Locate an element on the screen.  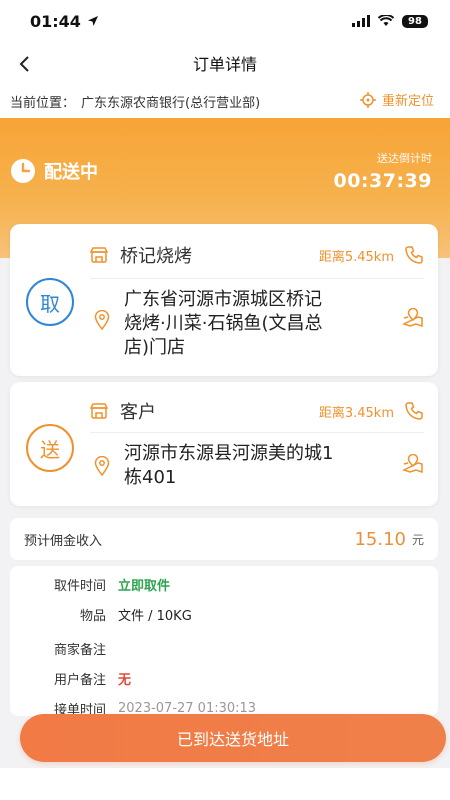
chevron-left-icon is located at coordinates (24, 64).